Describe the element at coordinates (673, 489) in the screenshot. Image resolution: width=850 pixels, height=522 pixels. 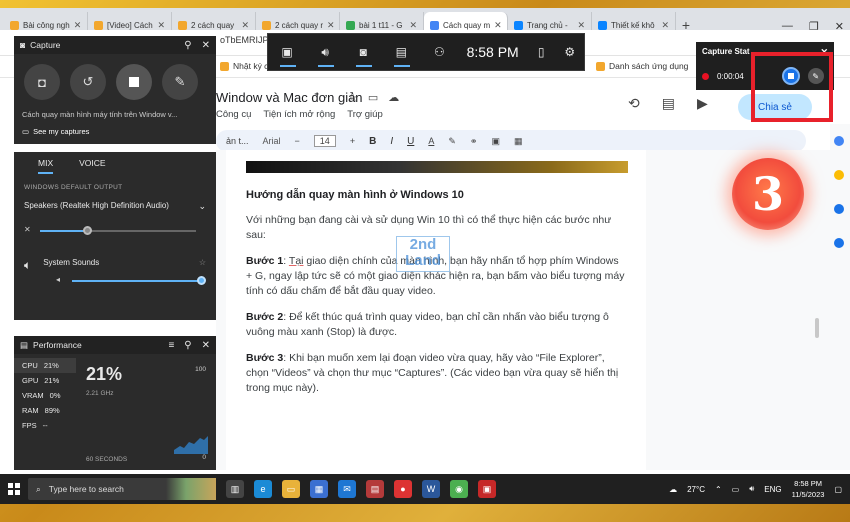
I see `weather-icon: ☁` at that location.